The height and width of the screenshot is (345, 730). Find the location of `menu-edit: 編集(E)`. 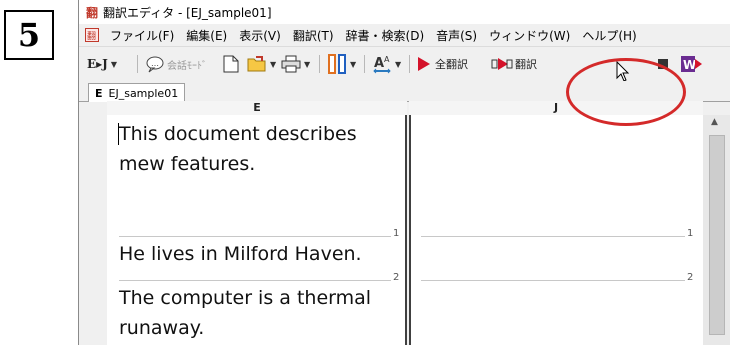

menu-edit: 編集(E) is located at coordinates (206, 35).